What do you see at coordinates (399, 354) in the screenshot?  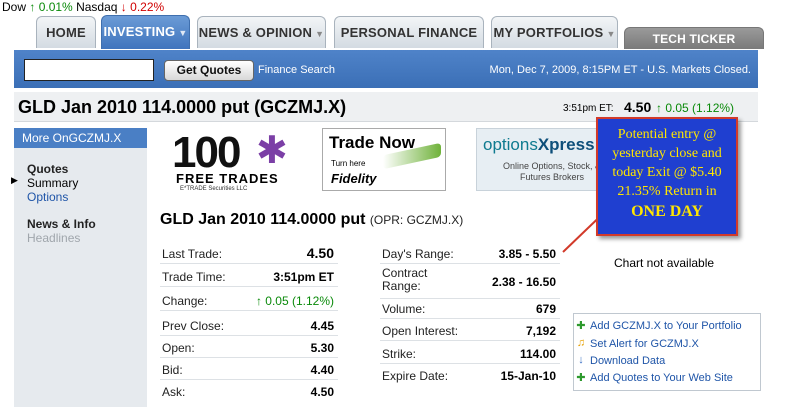 I see `row-label: Strike:` at bounding box center [399, 354].